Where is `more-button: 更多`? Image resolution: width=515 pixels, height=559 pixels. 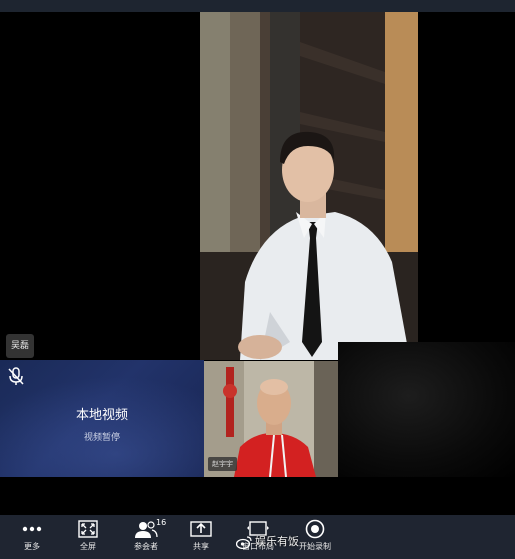 more-button: 更多 is located at coordinates (32, 537).